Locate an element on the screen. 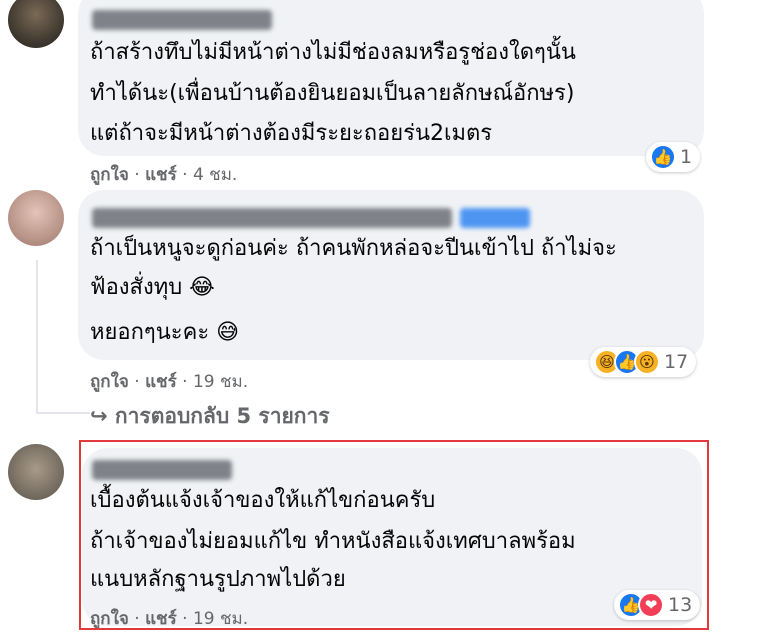 This screenshot has width=760, height=633. comment-actions: ถูกใจ · แชร์ · 4 ชม. is located at coordinates (164, 175).